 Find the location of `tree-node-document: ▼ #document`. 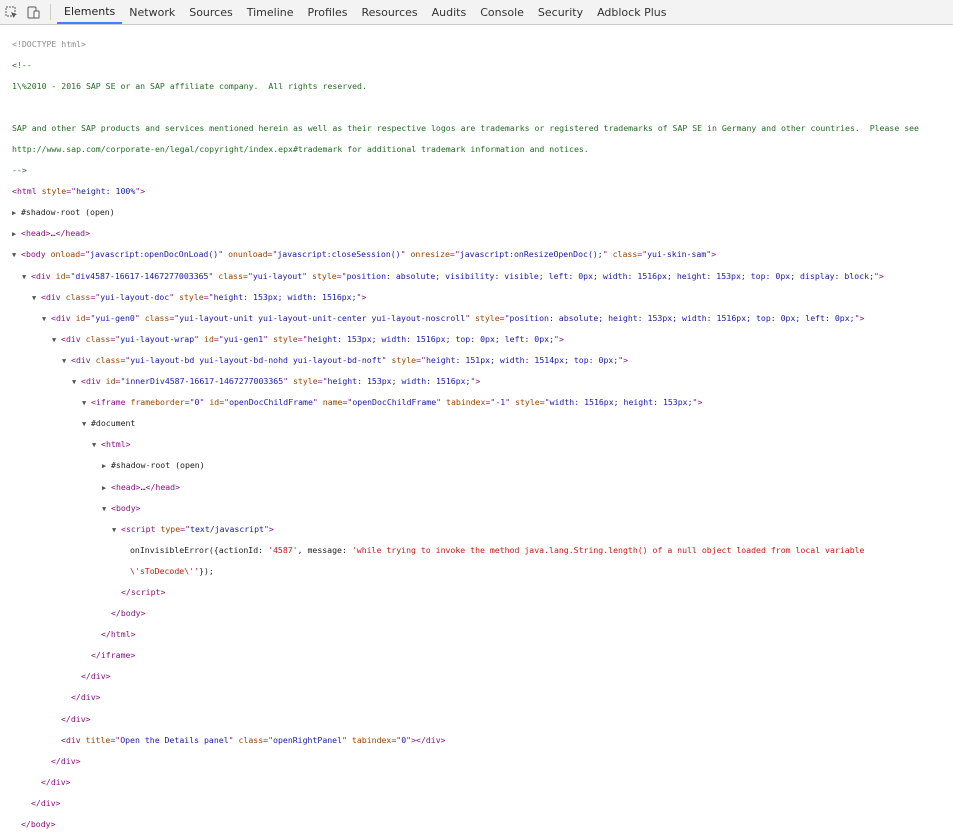

tree-node-document: ▼ #document is located at coordinates (476, 423).